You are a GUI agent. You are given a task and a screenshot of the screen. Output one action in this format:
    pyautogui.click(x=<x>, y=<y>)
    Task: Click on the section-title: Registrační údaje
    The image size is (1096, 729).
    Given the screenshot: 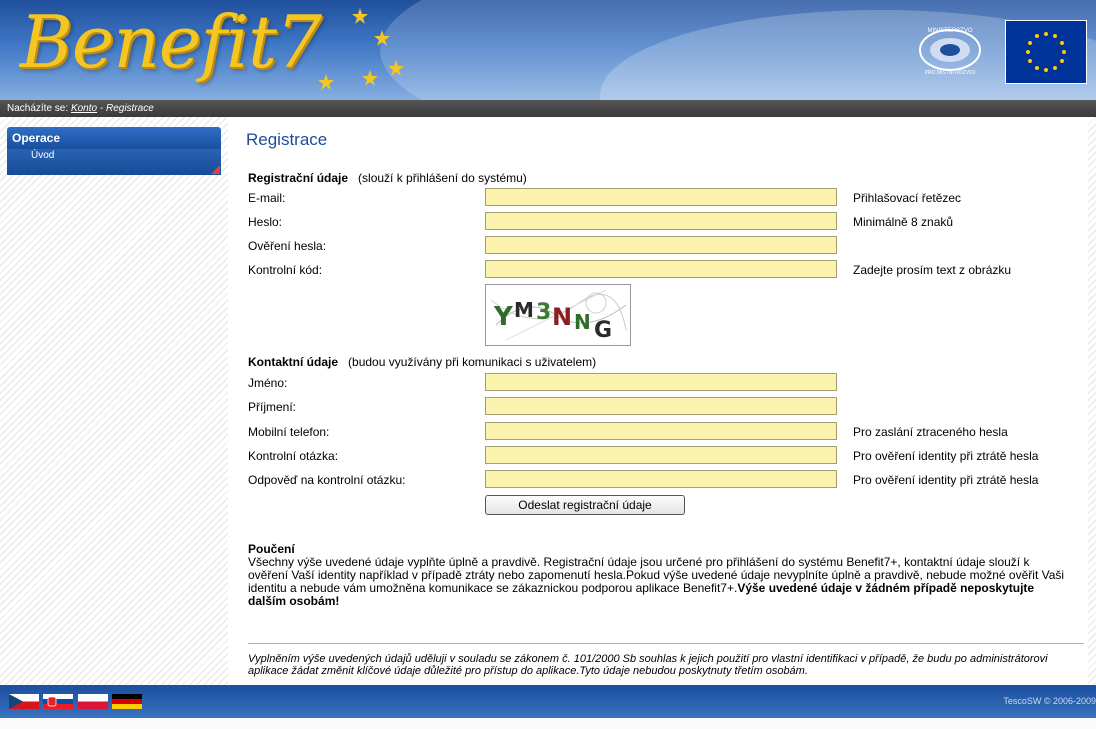 What is the action you would take?
    pyautogui.click(x=298, y=178)
    